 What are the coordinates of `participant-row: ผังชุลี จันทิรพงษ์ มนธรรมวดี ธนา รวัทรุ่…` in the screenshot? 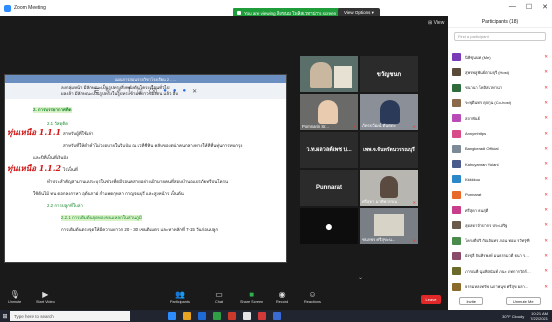 It's located at (501, 256).